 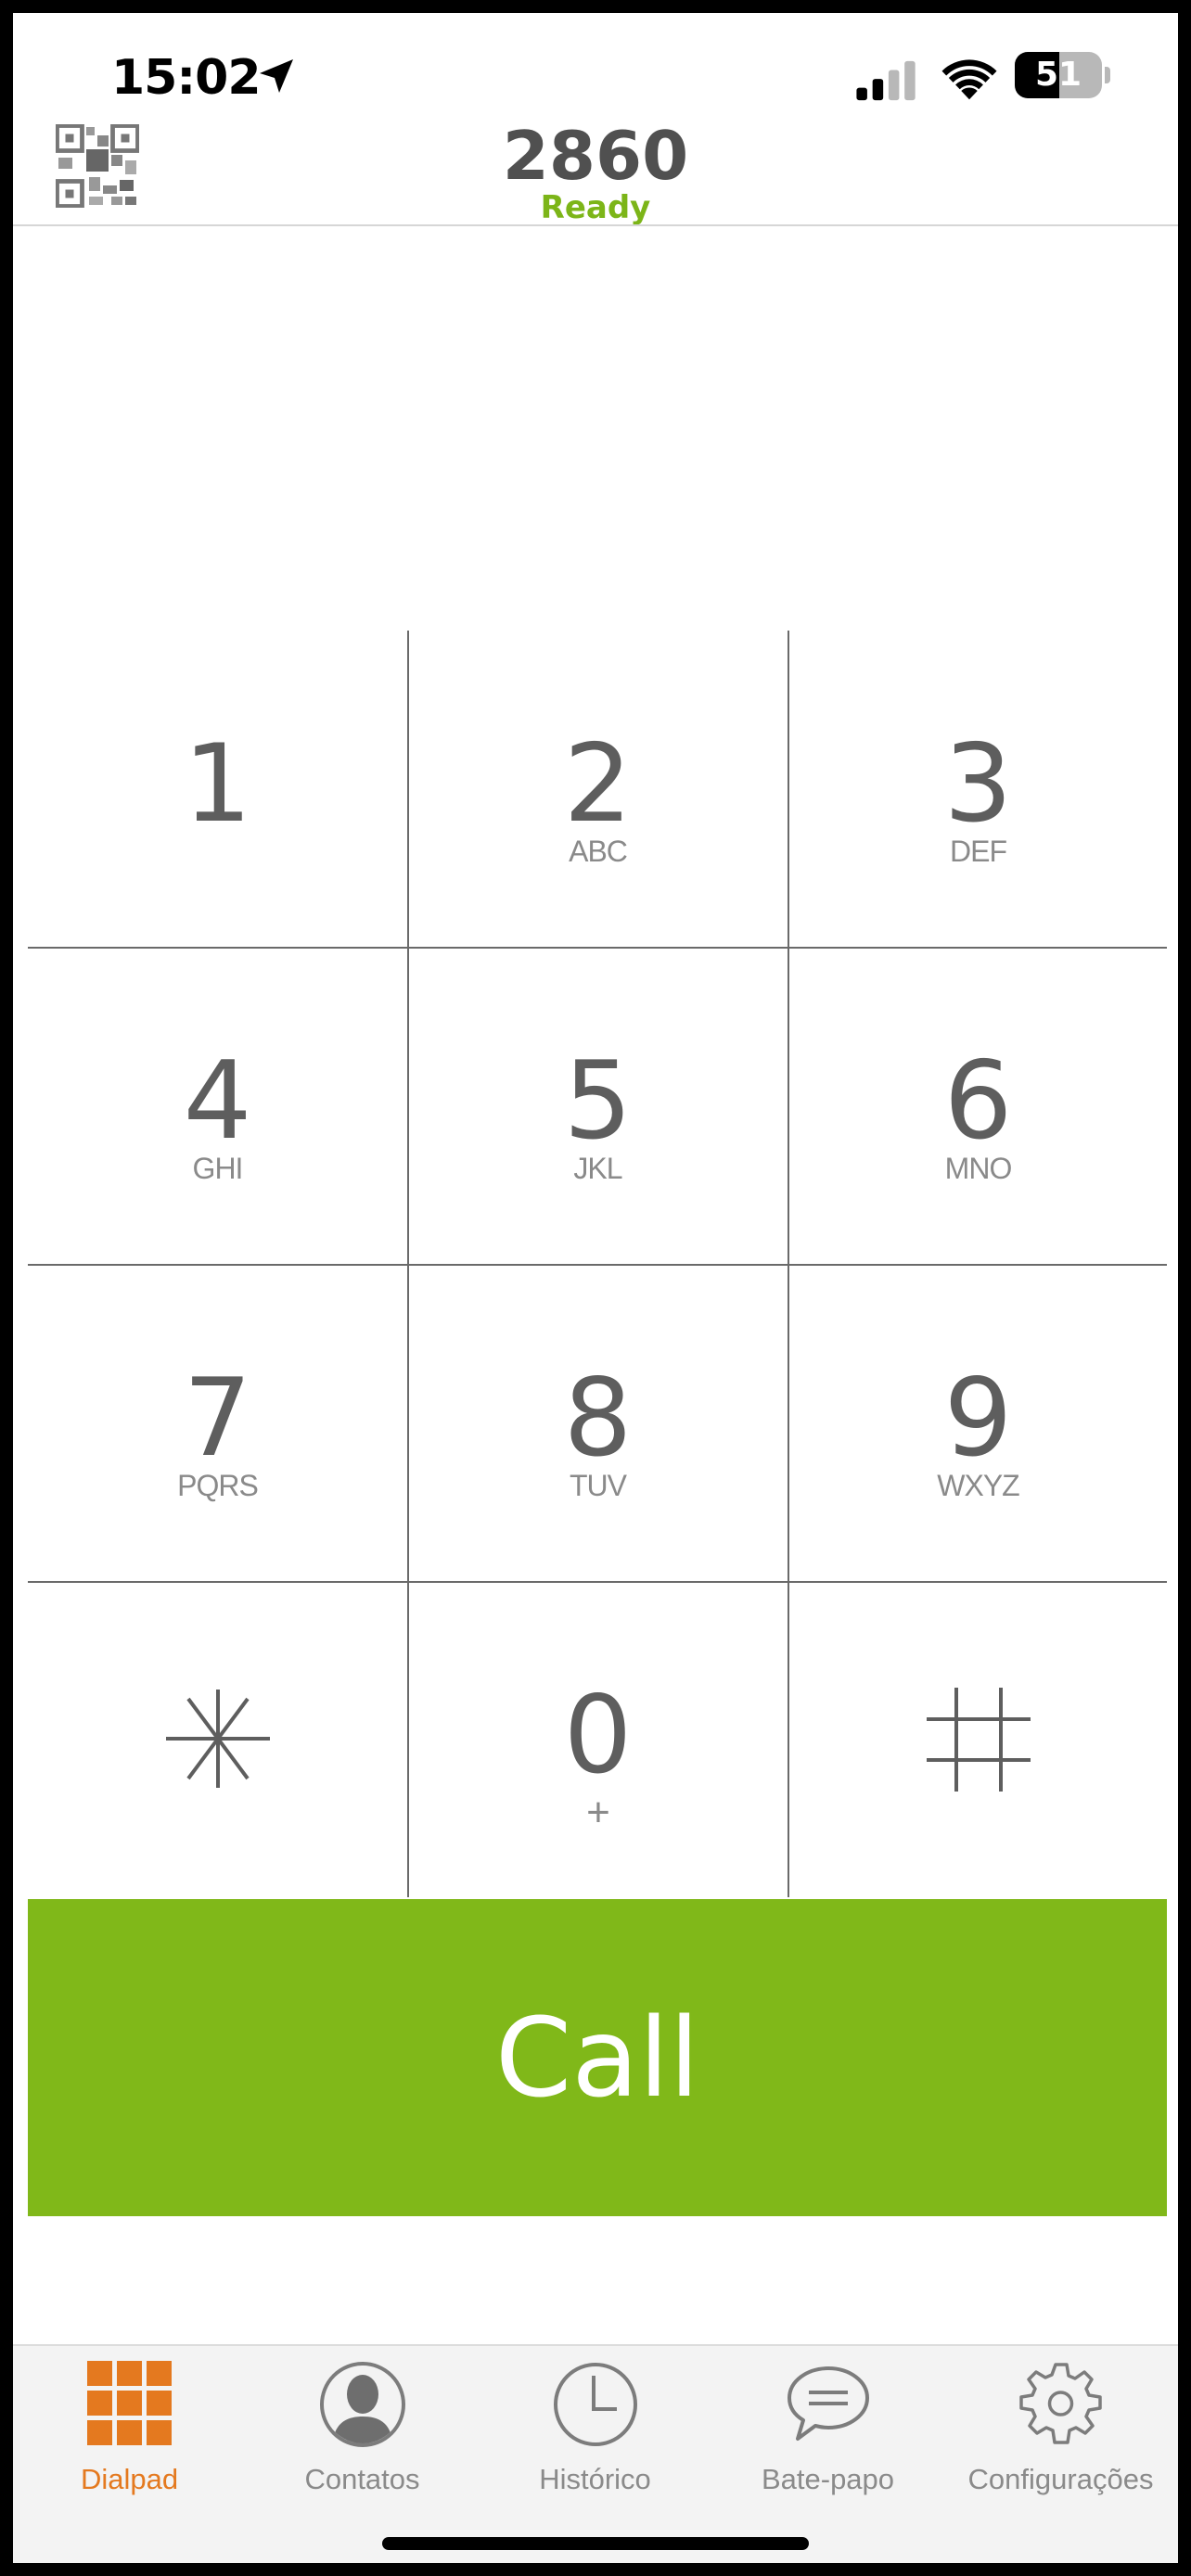 What do you see at coordinates (598, 784) in the screenshot?
I see `key-digit: 2` at bounding box center [598, 784].